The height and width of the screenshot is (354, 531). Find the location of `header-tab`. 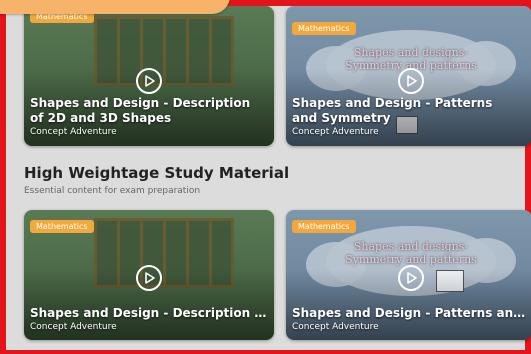

header-tab is located at coordinates (115, 7).